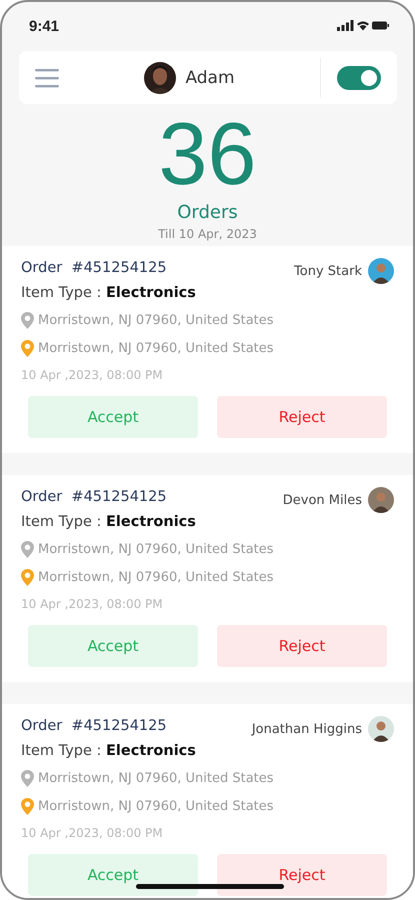 This screenshot has height=900, width=415. What do you see at coordinates (363, 26) in the screenshot?
I see `status-icons` at bounding box center [363, 26].